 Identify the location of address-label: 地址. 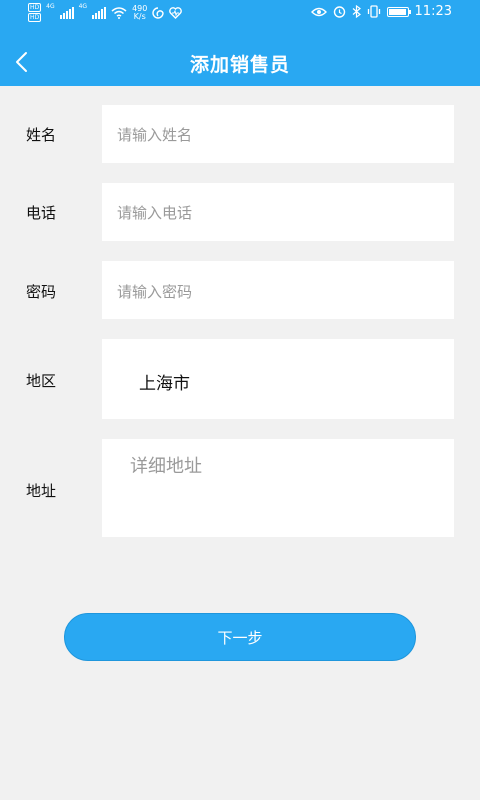
(41, 491).